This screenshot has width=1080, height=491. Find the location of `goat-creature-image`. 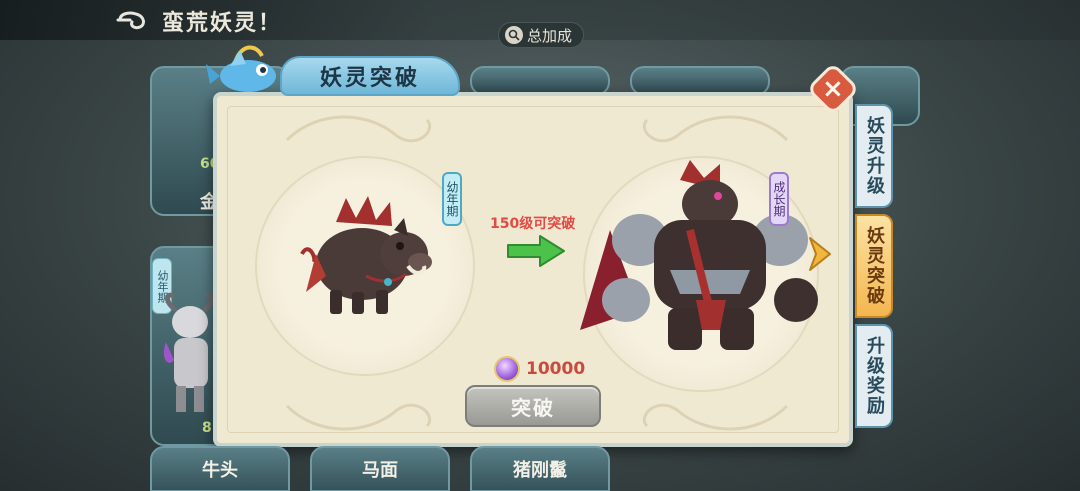

goat-creature-image is located at coordinates (189, 352).